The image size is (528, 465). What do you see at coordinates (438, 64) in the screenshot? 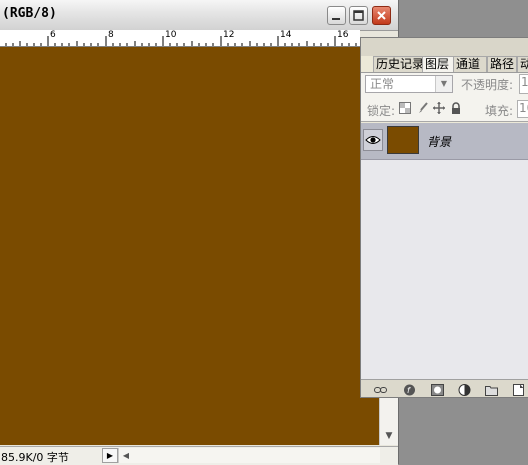
I see `tab-layers: 图层` at bounding box center [438, 64].